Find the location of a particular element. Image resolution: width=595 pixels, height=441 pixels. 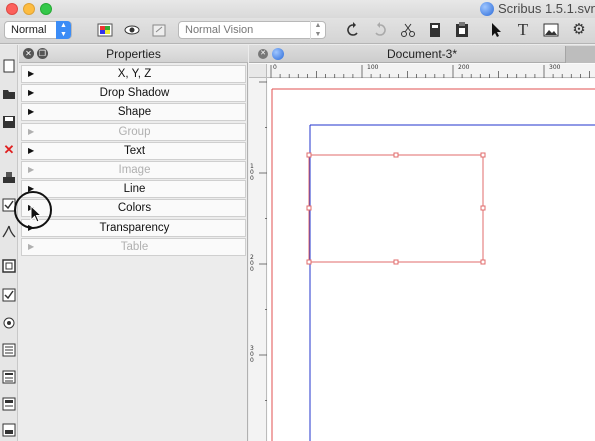

lock-icon is located at coordinates (159, 30).